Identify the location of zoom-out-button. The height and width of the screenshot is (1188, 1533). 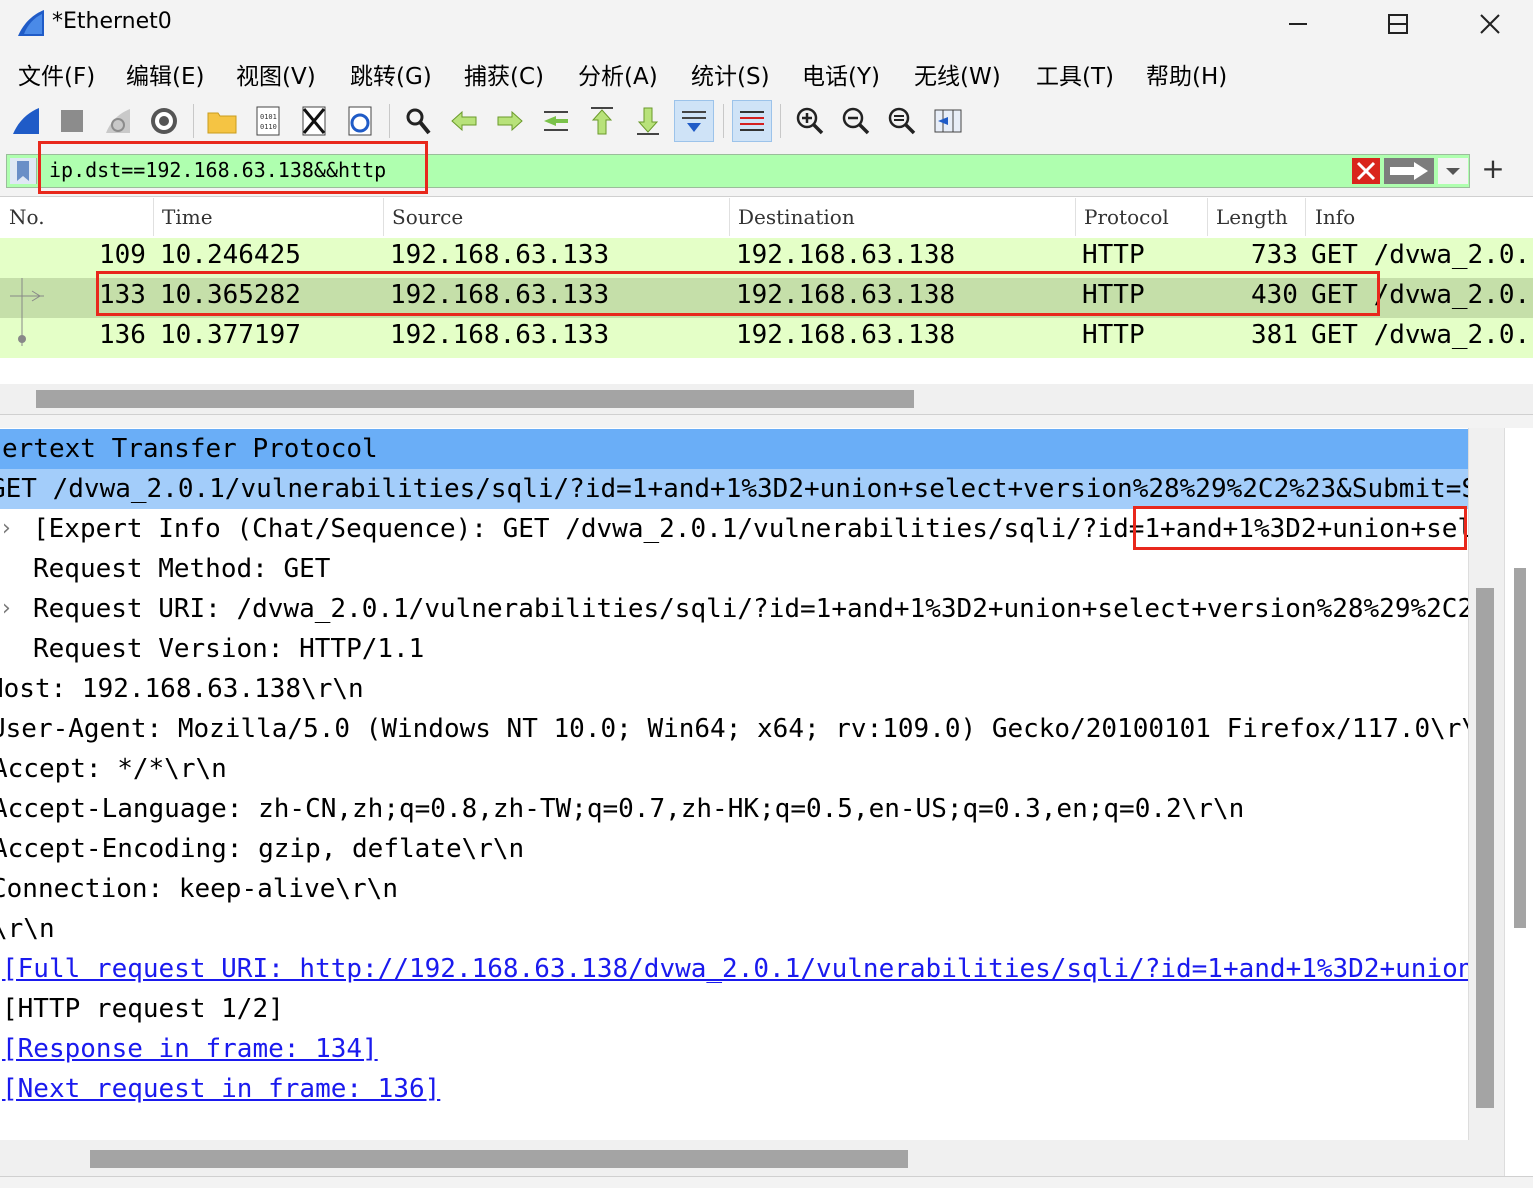
(856, 121).